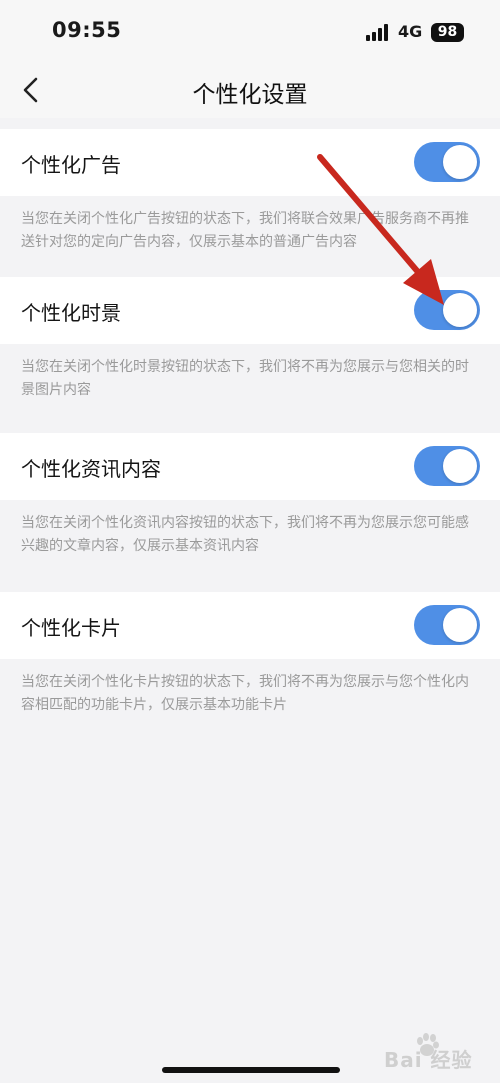 This screenshot has width=500, height=1083. Describe the element at coordinates (245, 378) in the screenshot. I see `setting-description: 当您在关闭个性化时景按钮的状态下，我们将不再为您展示与您相关的时景图片内容` at that location.